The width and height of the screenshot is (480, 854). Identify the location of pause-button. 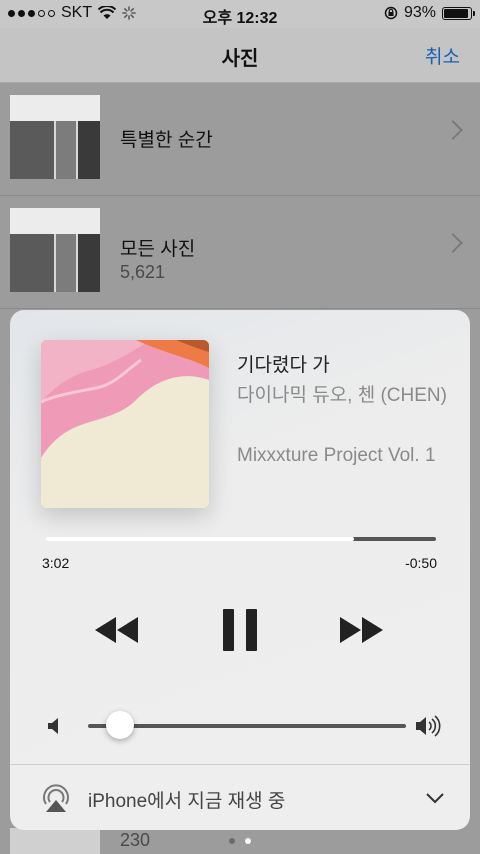
(240, 630).